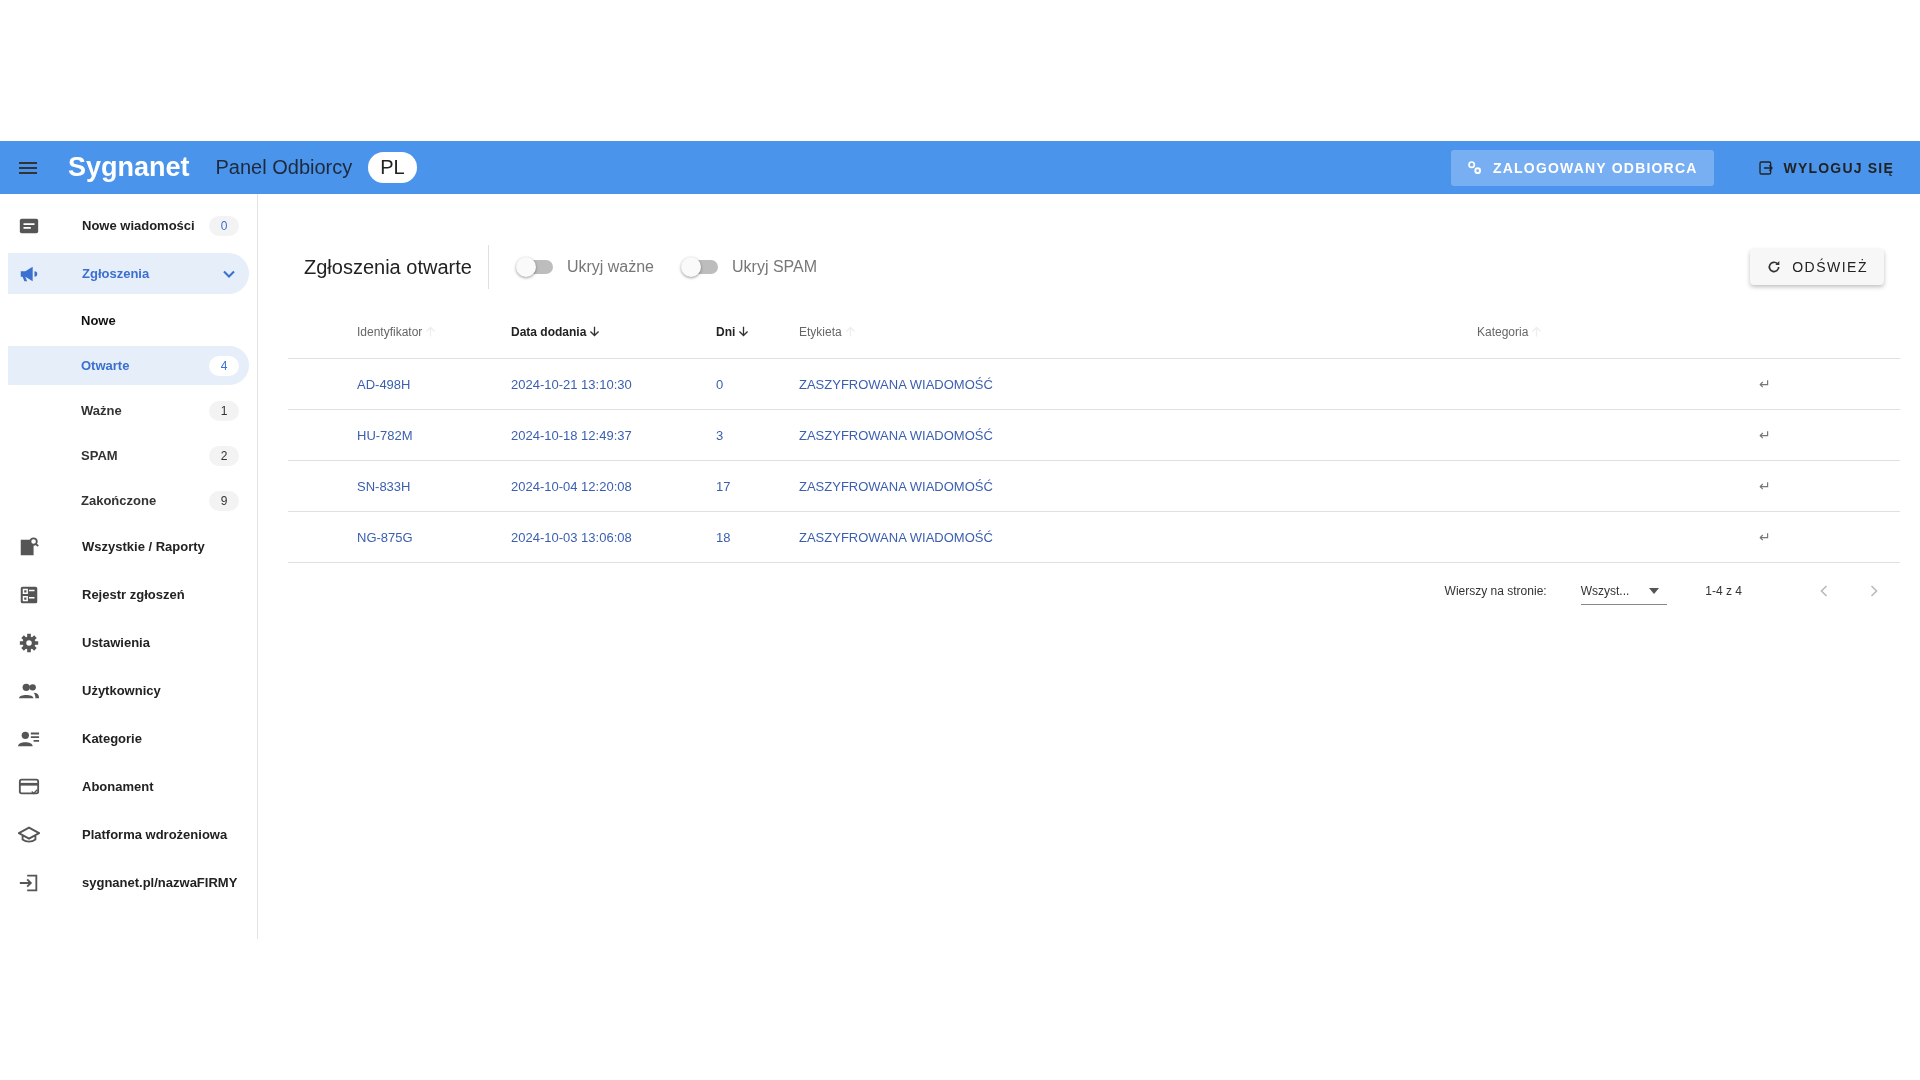  I want to click on table-cell: 18, so click(723, 537).